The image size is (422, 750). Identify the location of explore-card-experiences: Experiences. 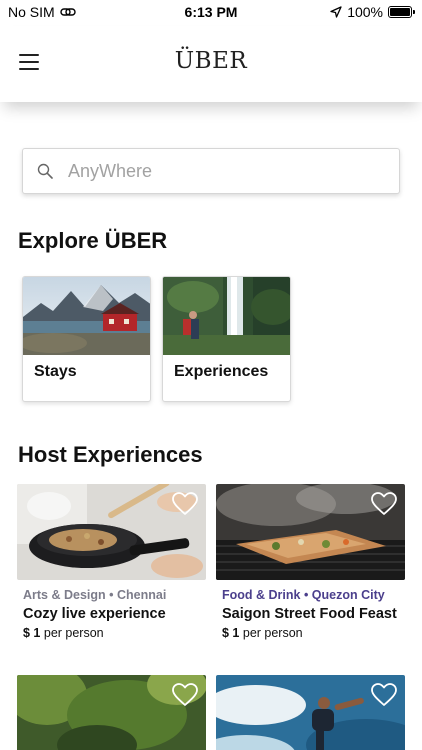
(226, 339).